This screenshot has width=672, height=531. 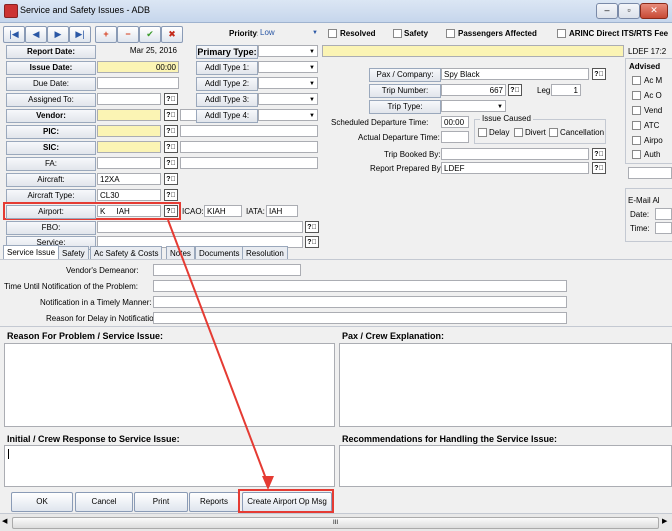 I want to click on annotation-arrow, so click(x=220, y=354).